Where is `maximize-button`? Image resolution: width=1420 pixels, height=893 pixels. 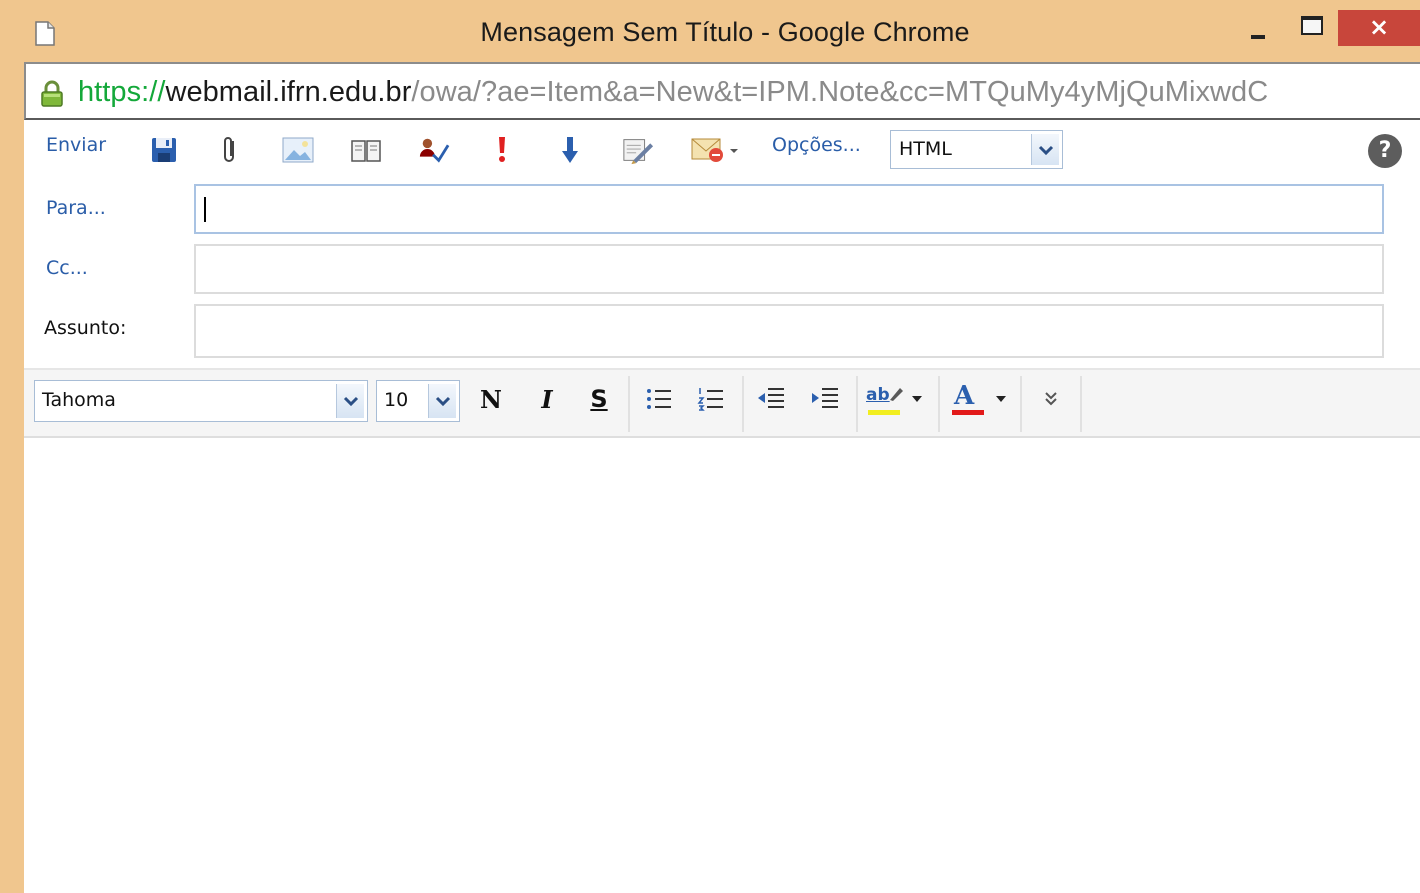
maximize-button is located at coordinates (1311, 27).